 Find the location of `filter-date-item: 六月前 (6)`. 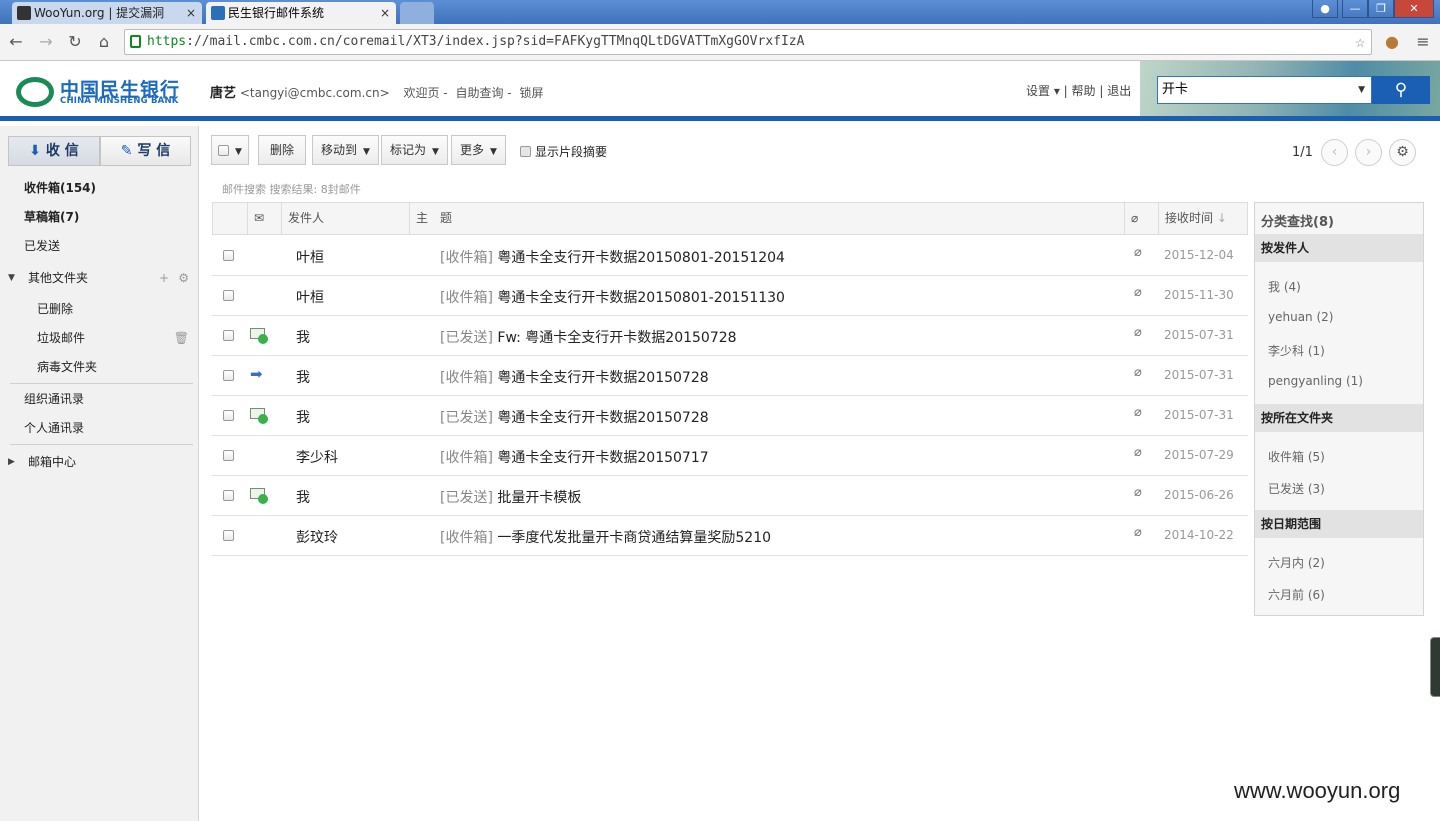

filter-date-item: 六月前 (6) is located at coordinates (1296, 594).